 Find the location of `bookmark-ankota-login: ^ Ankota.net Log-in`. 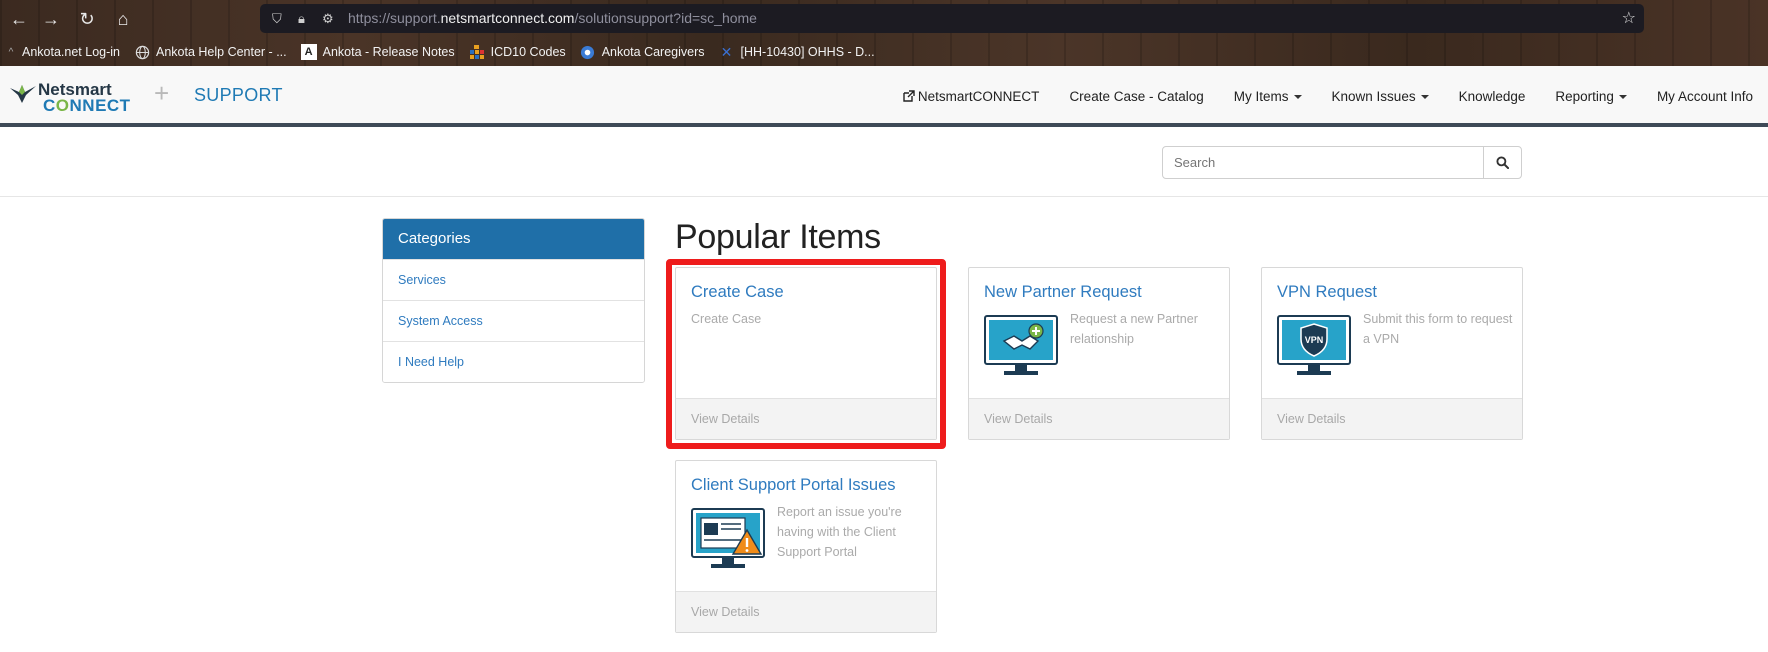

bookmark-ankota-login: ^ Ankota.net Log-in is located at coordinates (63, 52).